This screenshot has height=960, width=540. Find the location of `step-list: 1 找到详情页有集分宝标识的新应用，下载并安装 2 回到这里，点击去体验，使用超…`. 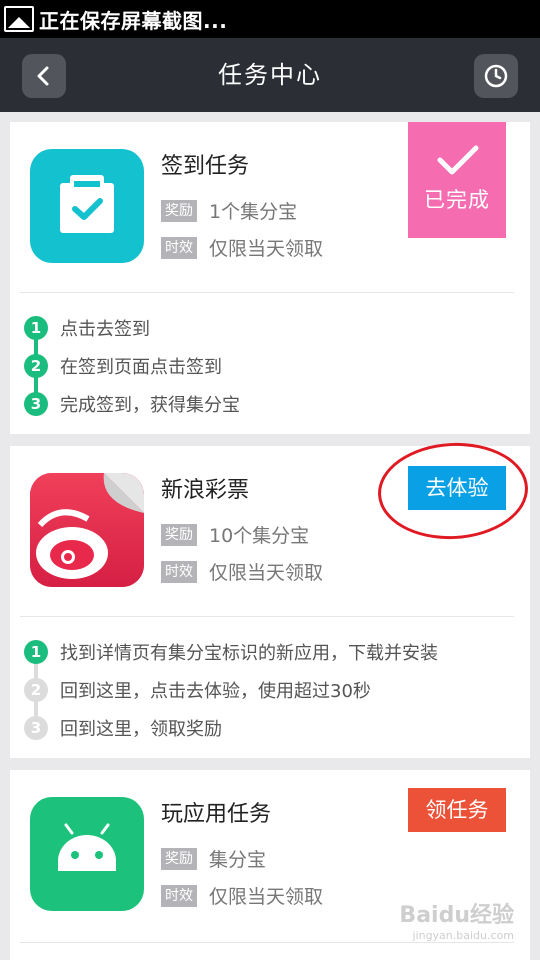

step-list: 1 找到详情页有集分宝标识的新应用，下载并安装 2 回到这里，点击去体验，使用超… is located at coordinates (231, 690).